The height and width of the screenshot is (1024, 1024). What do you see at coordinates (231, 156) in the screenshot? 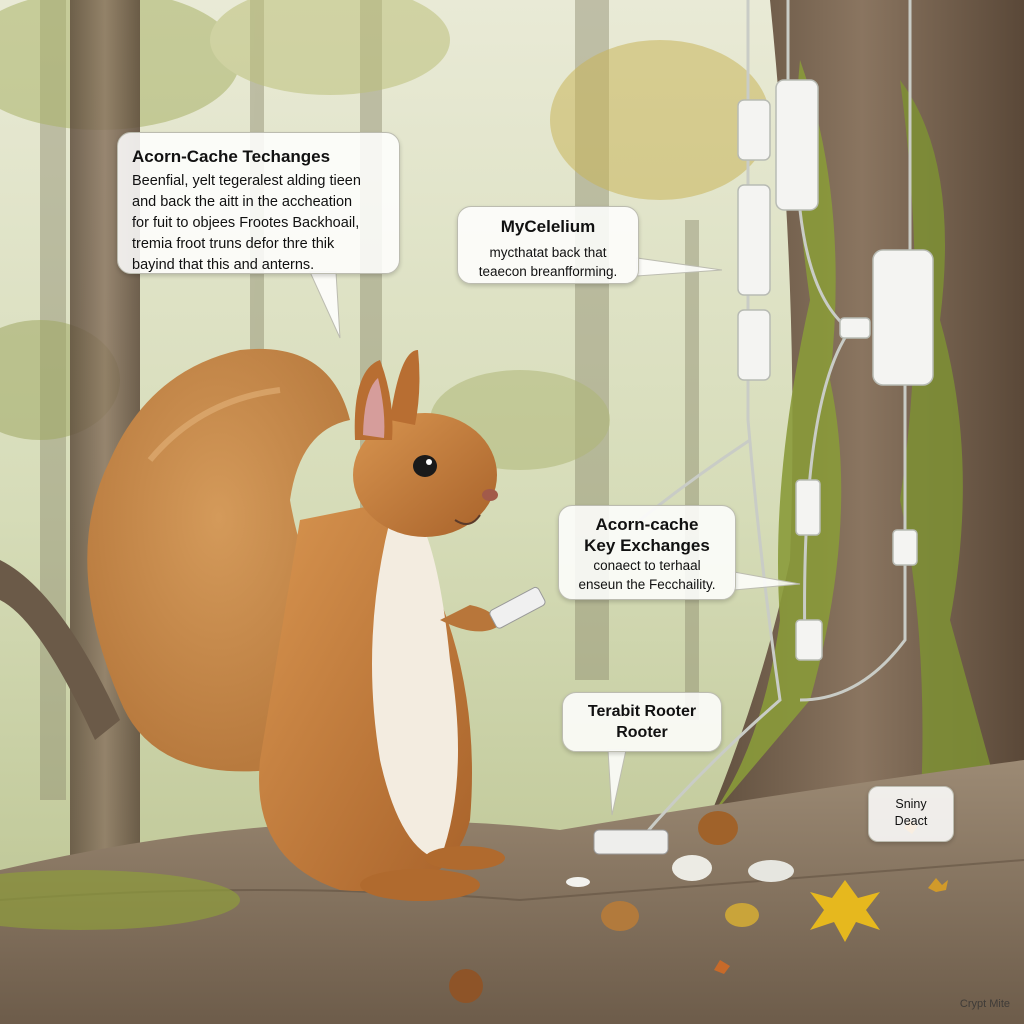
I see `callout-title: Acorn-Cache Techanges` at bounding box center [231, 156].